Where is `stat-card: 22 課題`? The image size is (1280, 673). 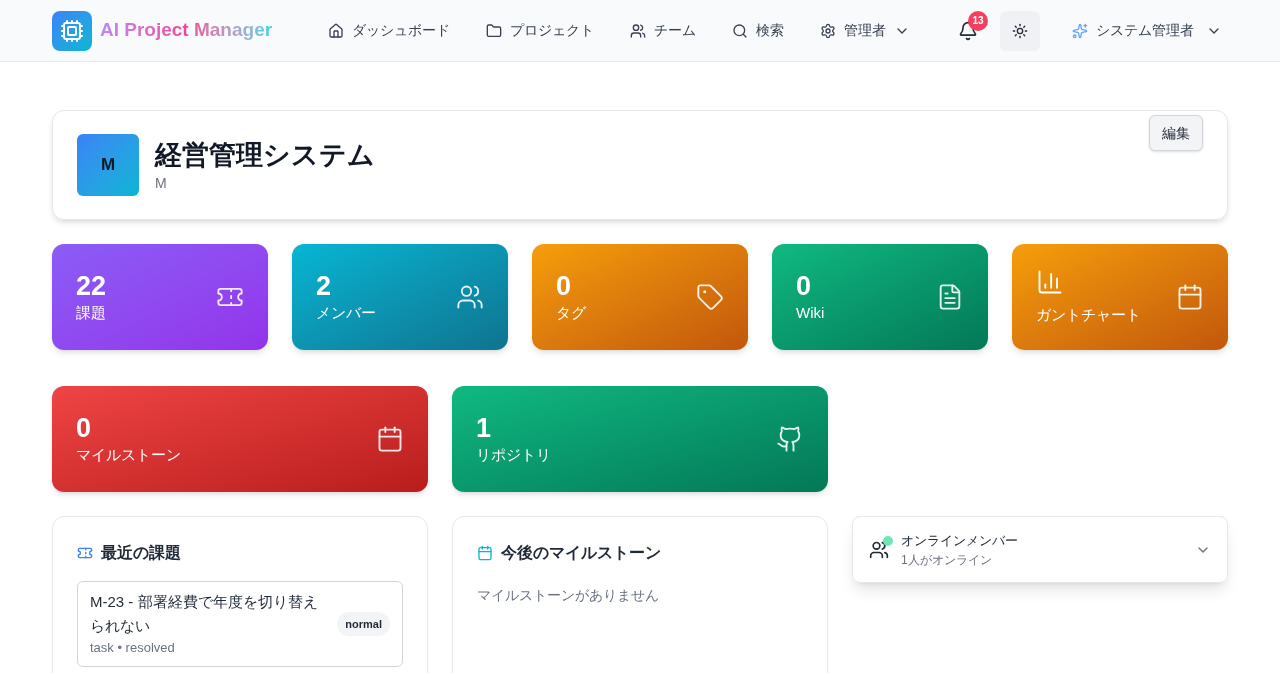
stat-card: 22 課題 is located at coordinates (160, 297).